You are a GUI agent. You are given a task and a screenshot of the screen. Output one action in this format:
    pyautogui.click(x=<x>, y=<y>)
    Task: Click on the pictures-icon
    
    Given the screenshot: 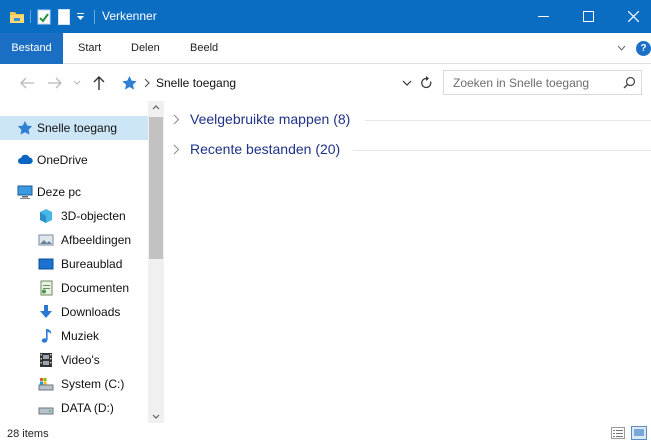 What is the action you would take?
    pyautogui.click(x=46, y=240)
    